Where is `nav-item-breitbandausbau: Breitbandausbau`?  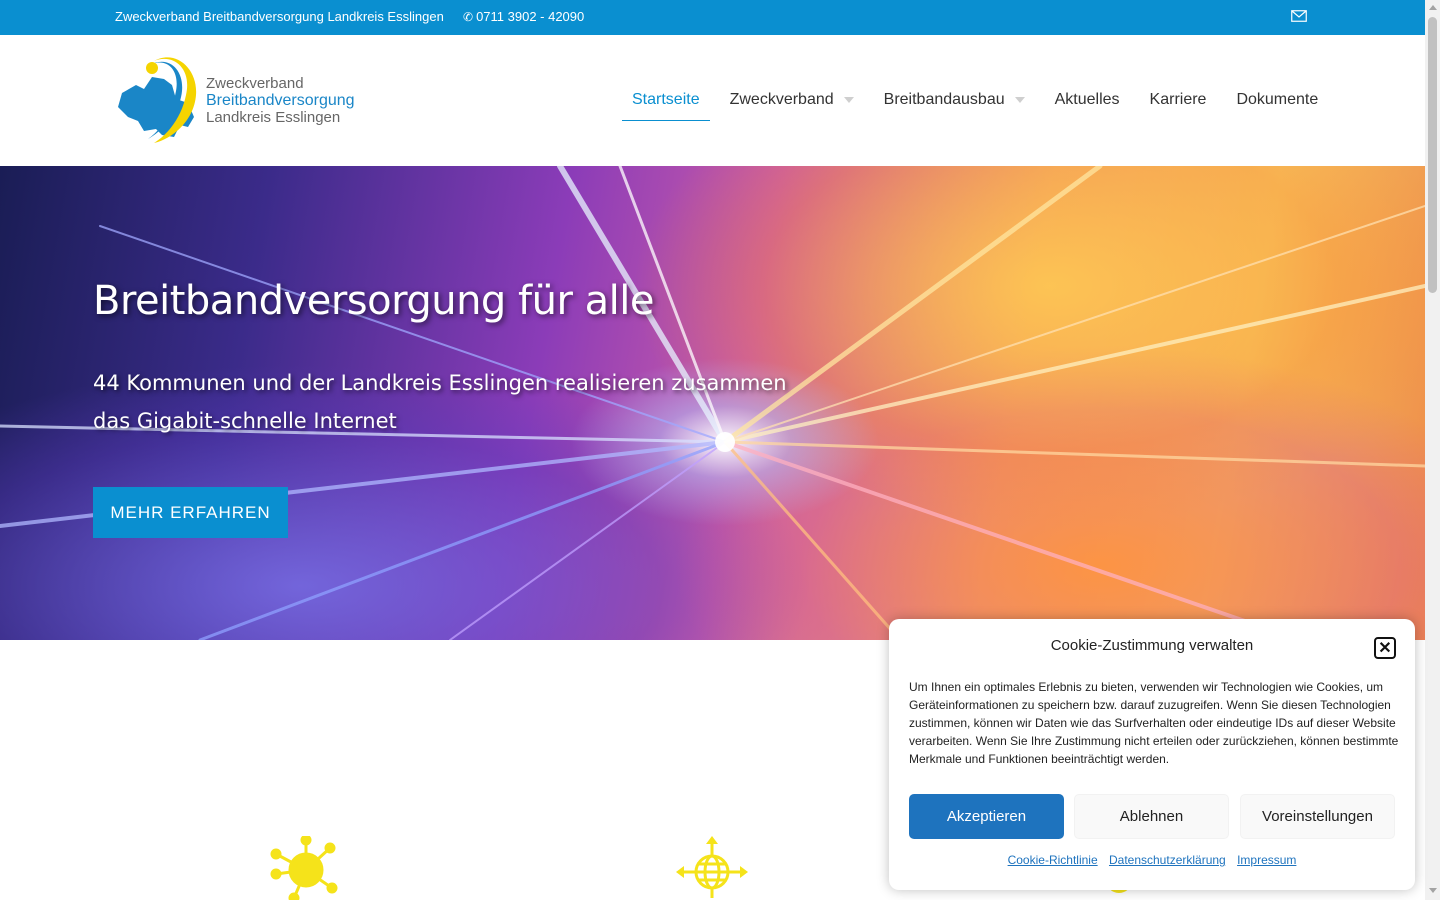 nav-item-breitbandausbau: Breitbandausbau is located at coordinates (954, 100).